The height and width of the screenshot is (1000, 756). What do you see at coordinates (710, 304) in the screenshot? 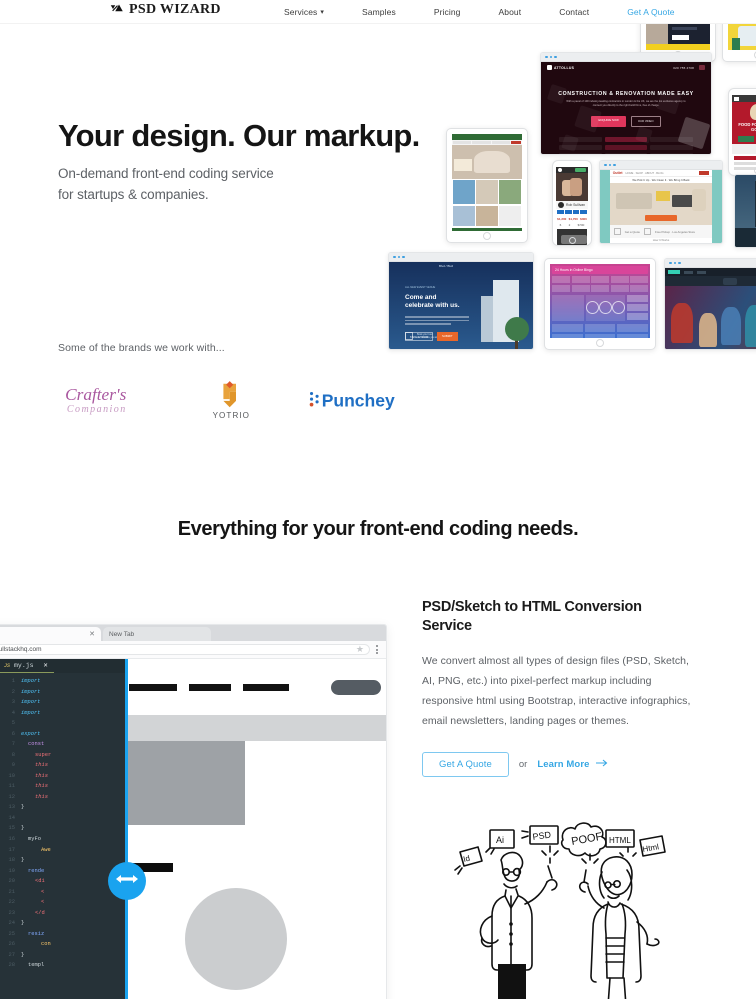
I see `collage-shot-game` at bounding box center [710, 304].